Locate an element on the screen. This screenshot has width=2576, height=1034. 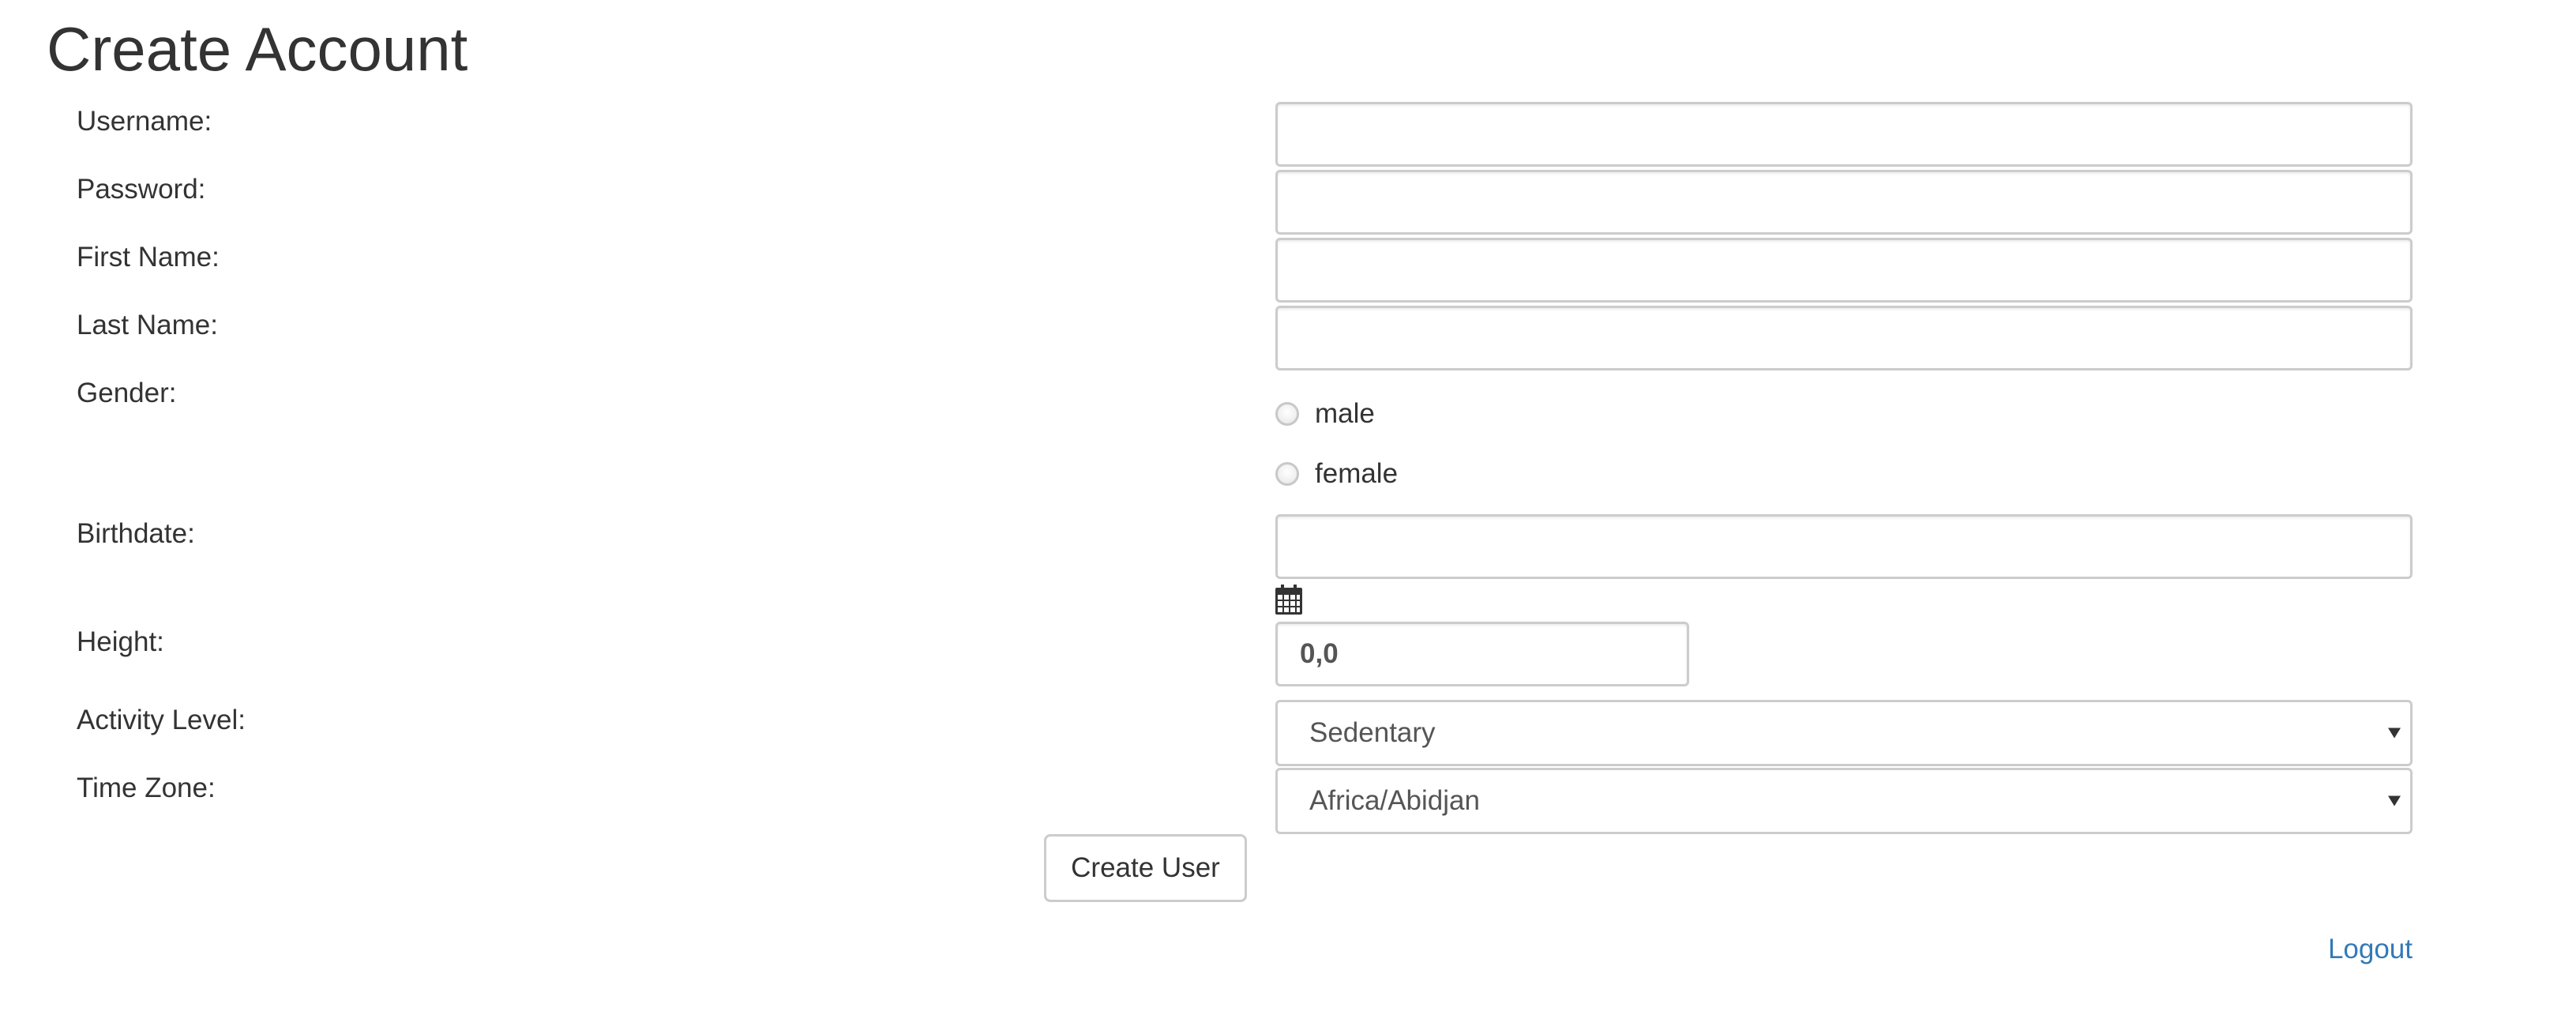
gender-label: Gender: is located at coordinates (127, 393).